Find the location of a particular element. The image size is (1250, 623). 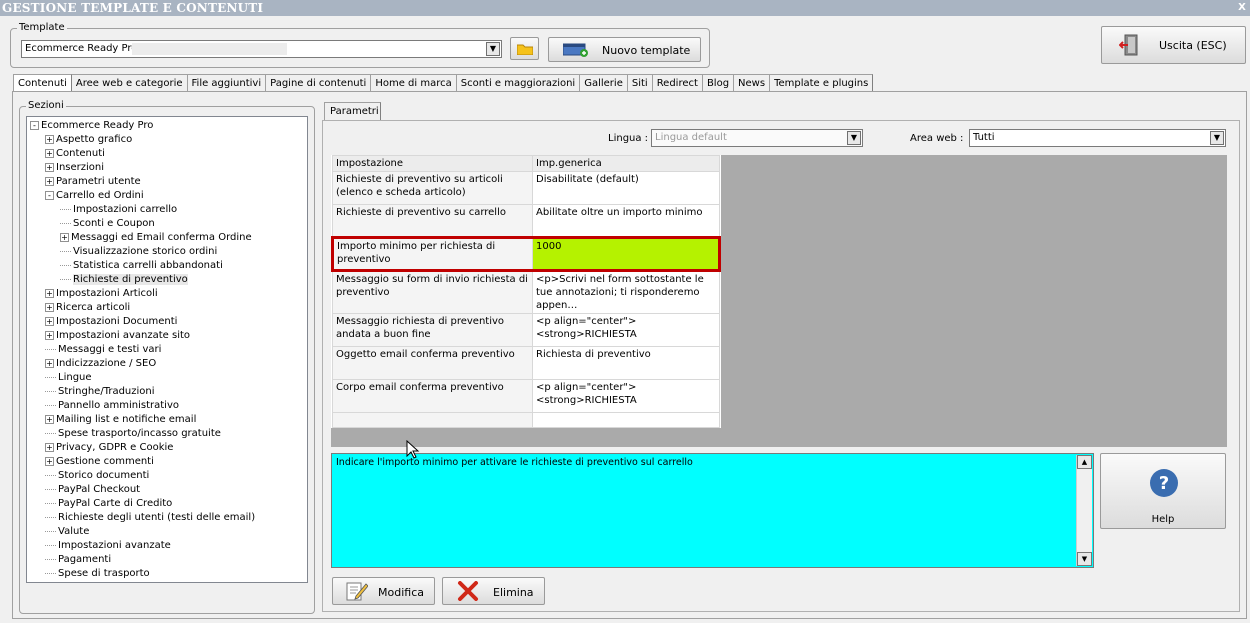

setting-name-cell: Richieste di preventivo su carrello is located at coordinates (432, 221).